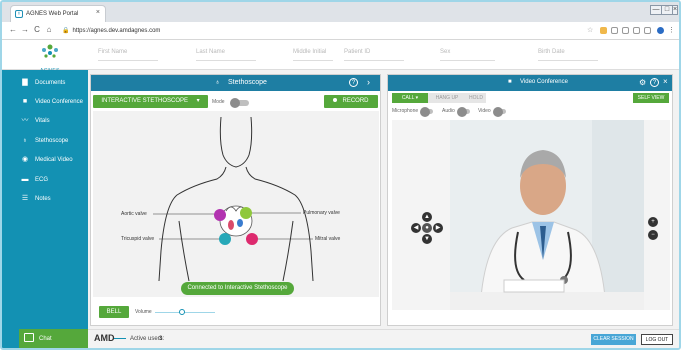 Image resolution: width=681 pixels, height=350 pixels. What do you see at coordinates (467, 55) in the screenshot?
I see `sex-field: Sex` at bounding box center [467, 55].